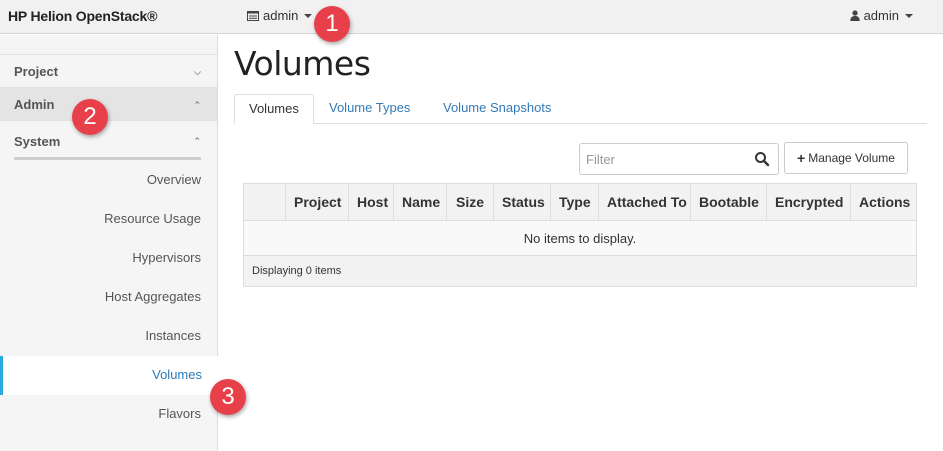 This screenshot has height=451, width=943. I want to click on callout-marker-1: 1, so click(332, 24).